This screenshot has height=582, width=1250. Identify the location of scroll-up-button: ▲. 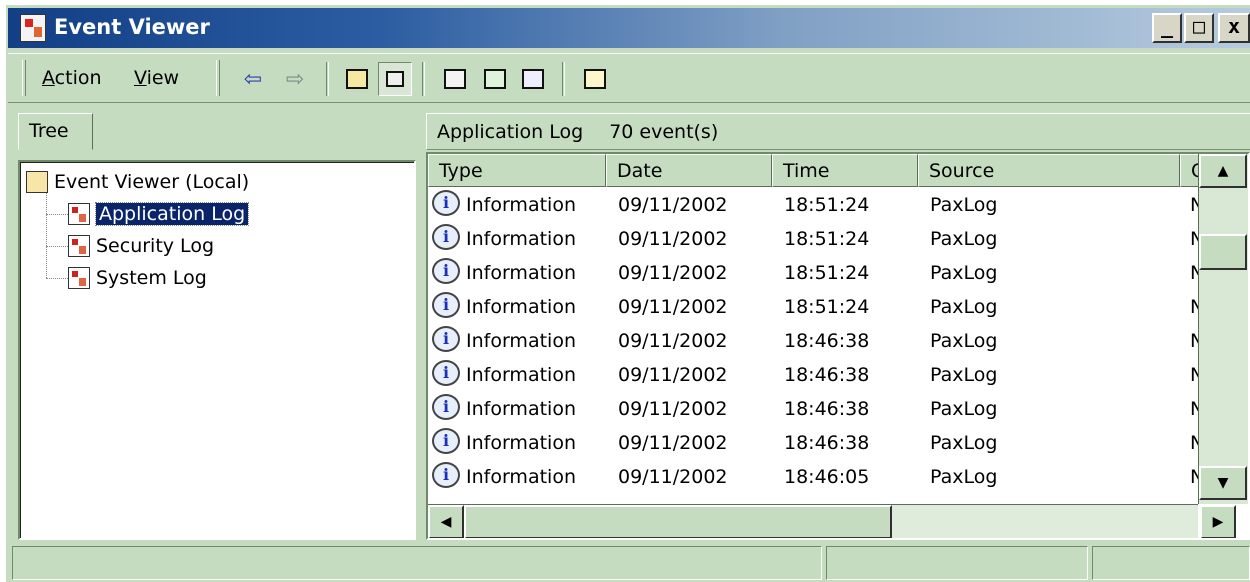
(1223, 171).